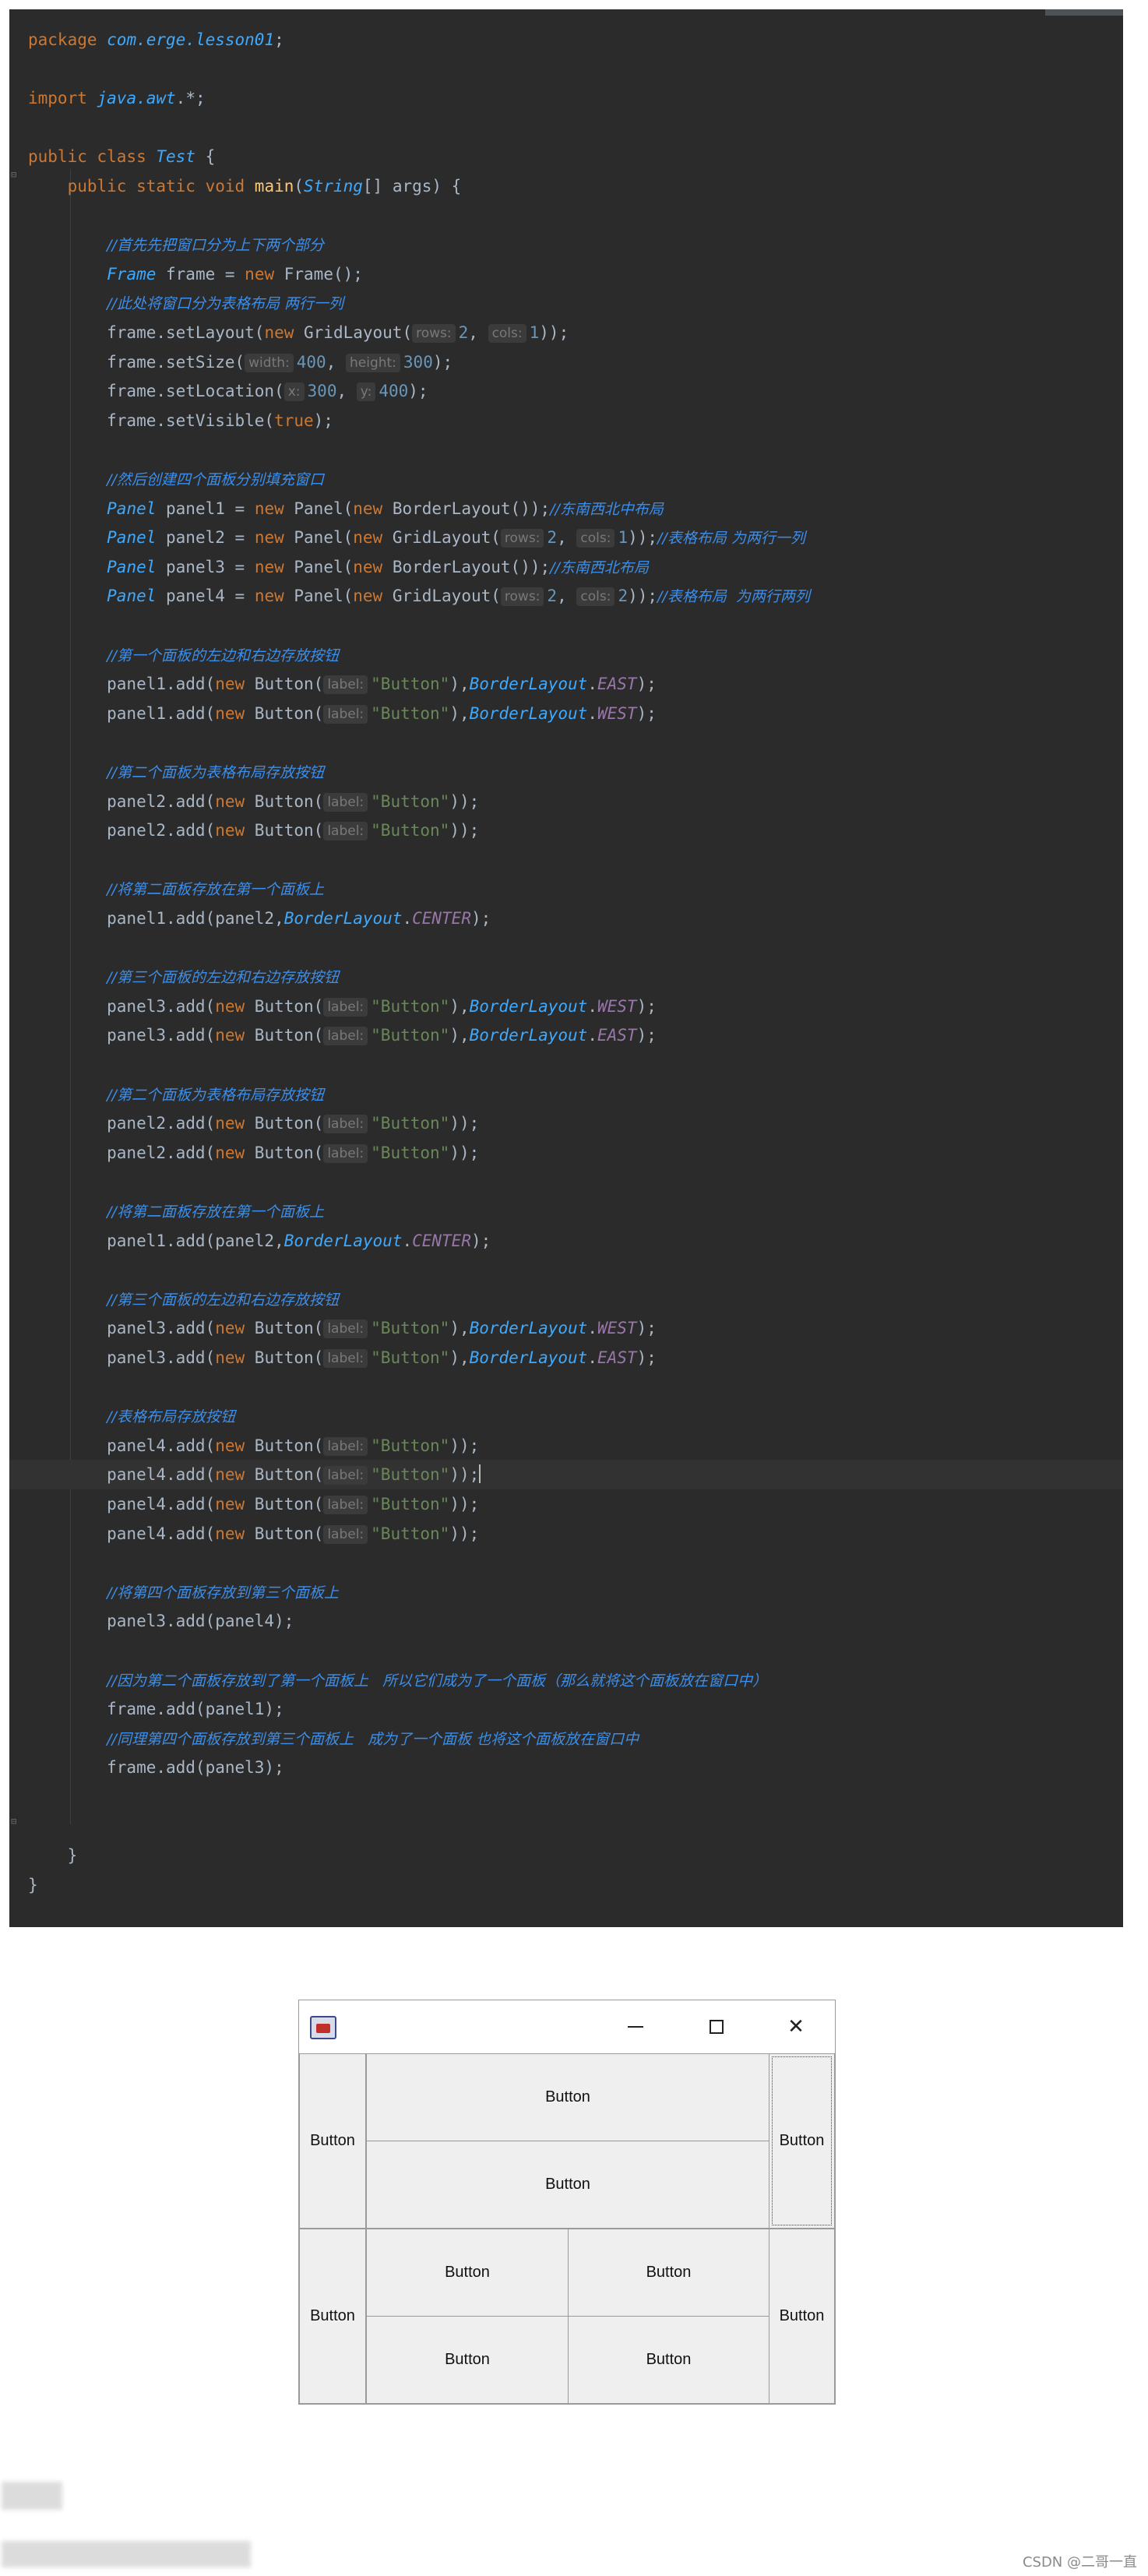 The height and width of the screenshot is (2576, 1148). What do you see at coordinates (407, 919) in the screenshot?
I see `code-token: .` at bounding box center [407, 919].